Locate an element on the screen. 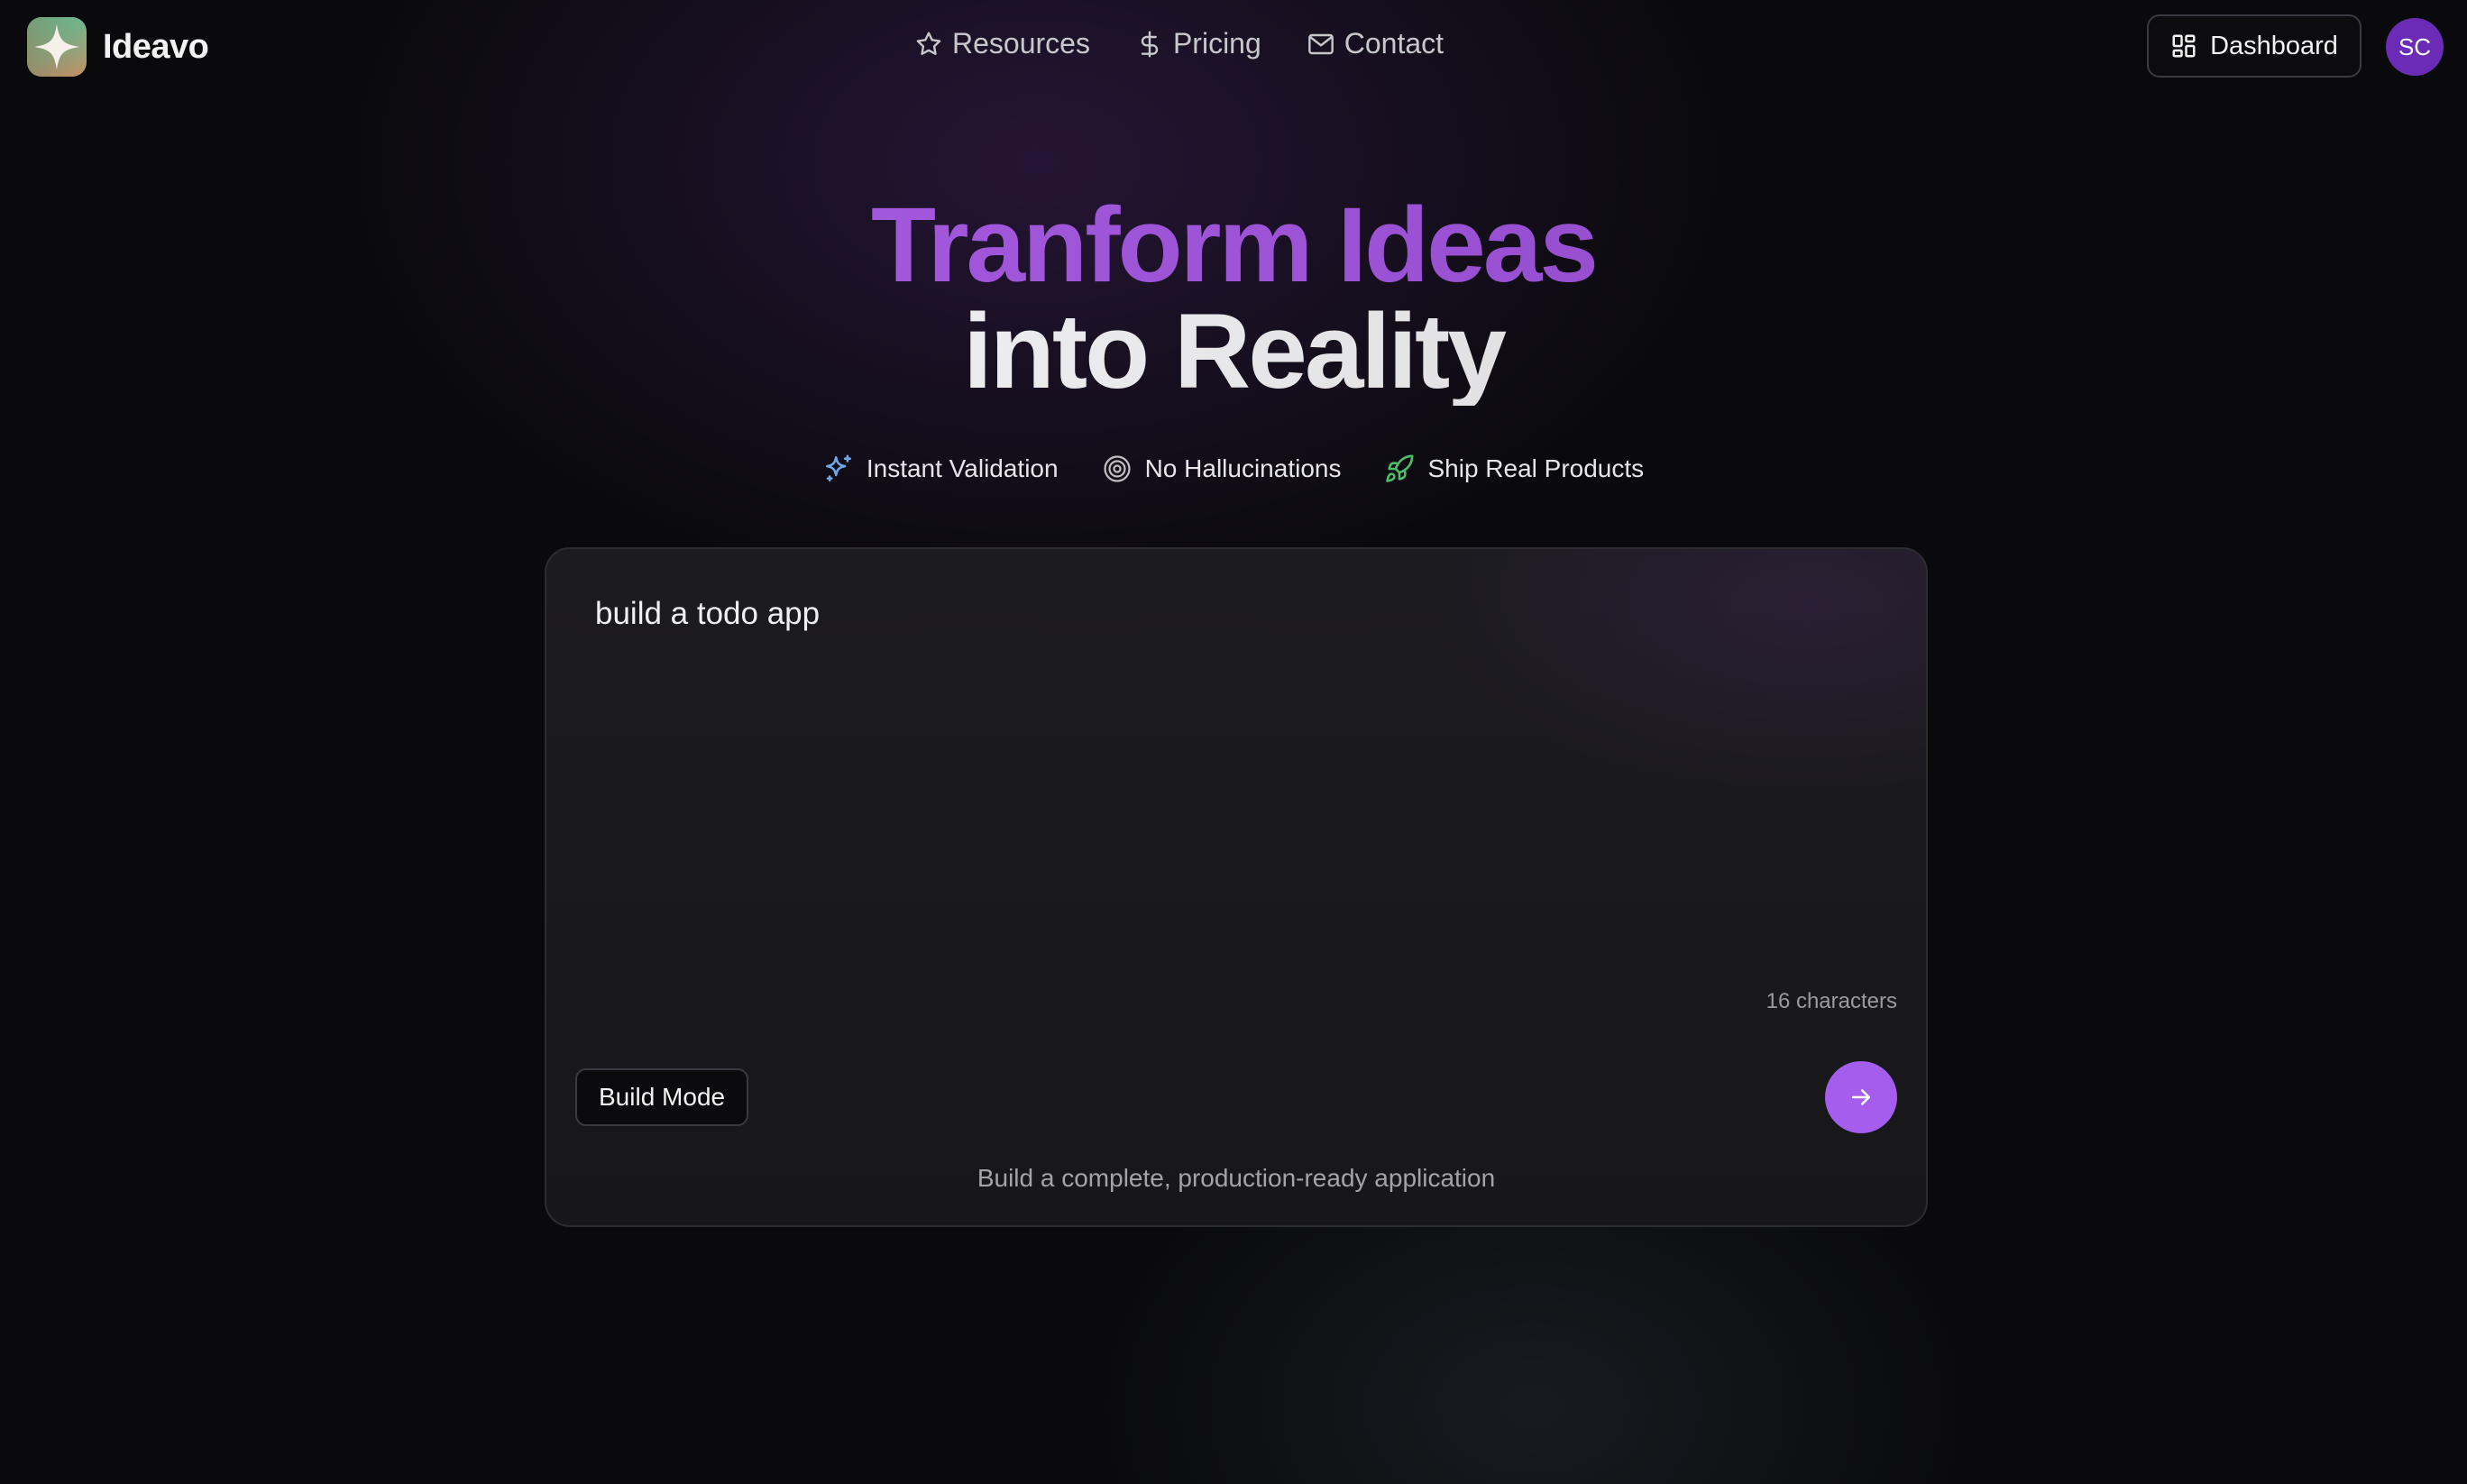 Image resolution: width=2467 pixels, height=1484 pixels. feature-ship-real-products: Ship Real Products is located at coordinates (1514, 468).